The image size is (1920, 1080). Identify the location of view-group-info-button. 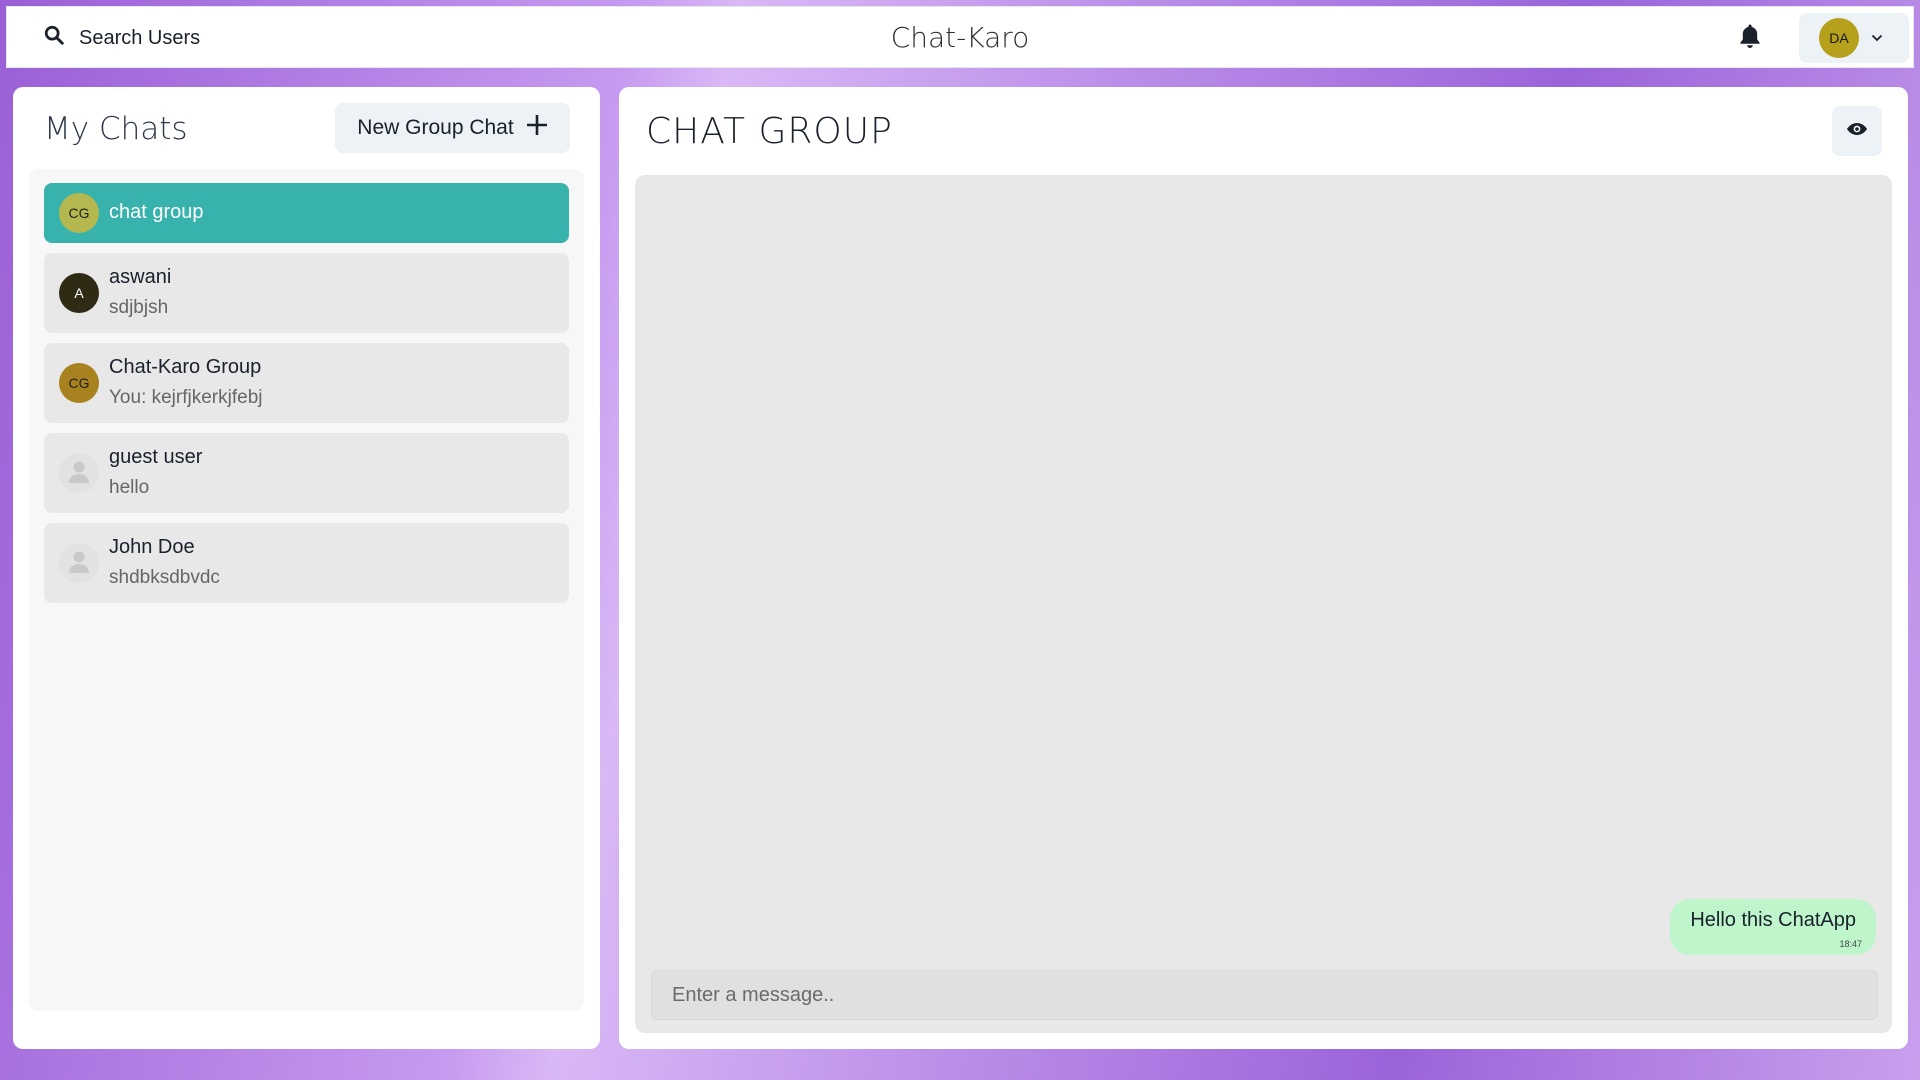
(1857, 131).